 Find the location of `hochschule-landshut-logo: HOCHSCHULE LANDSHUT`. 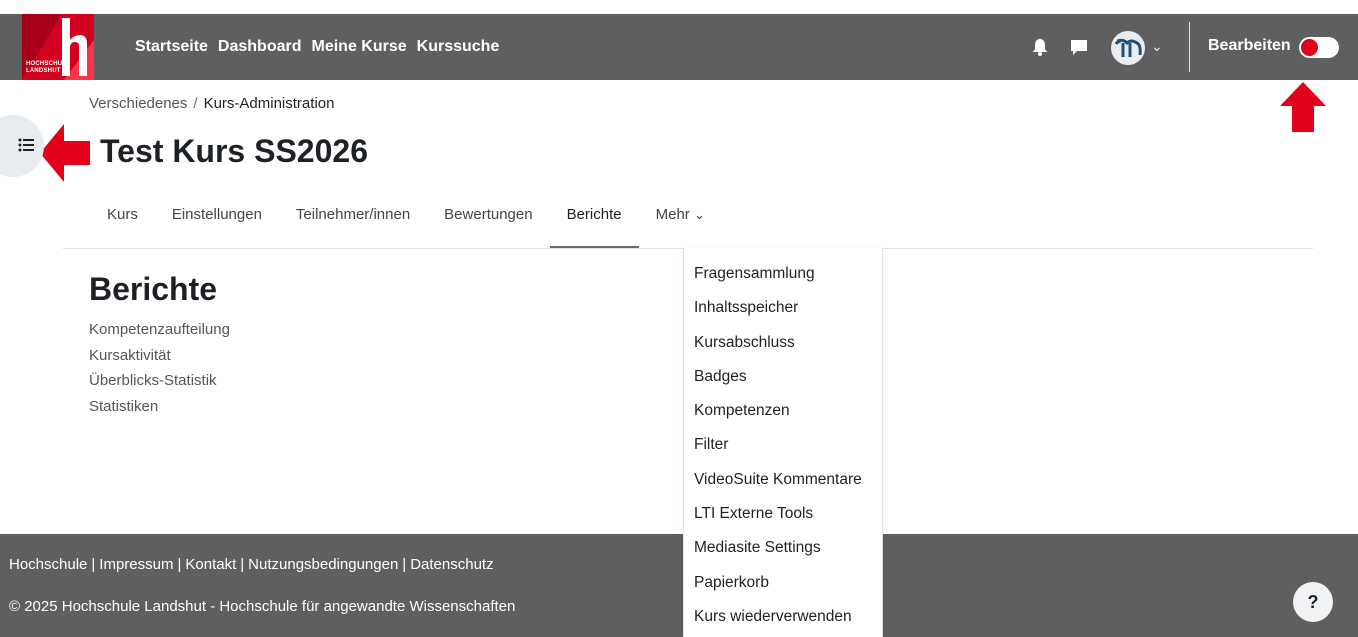

hochschule-landshut-logo: HOCHSCHULE LANDSHUT is located at coordinates (58, 47).